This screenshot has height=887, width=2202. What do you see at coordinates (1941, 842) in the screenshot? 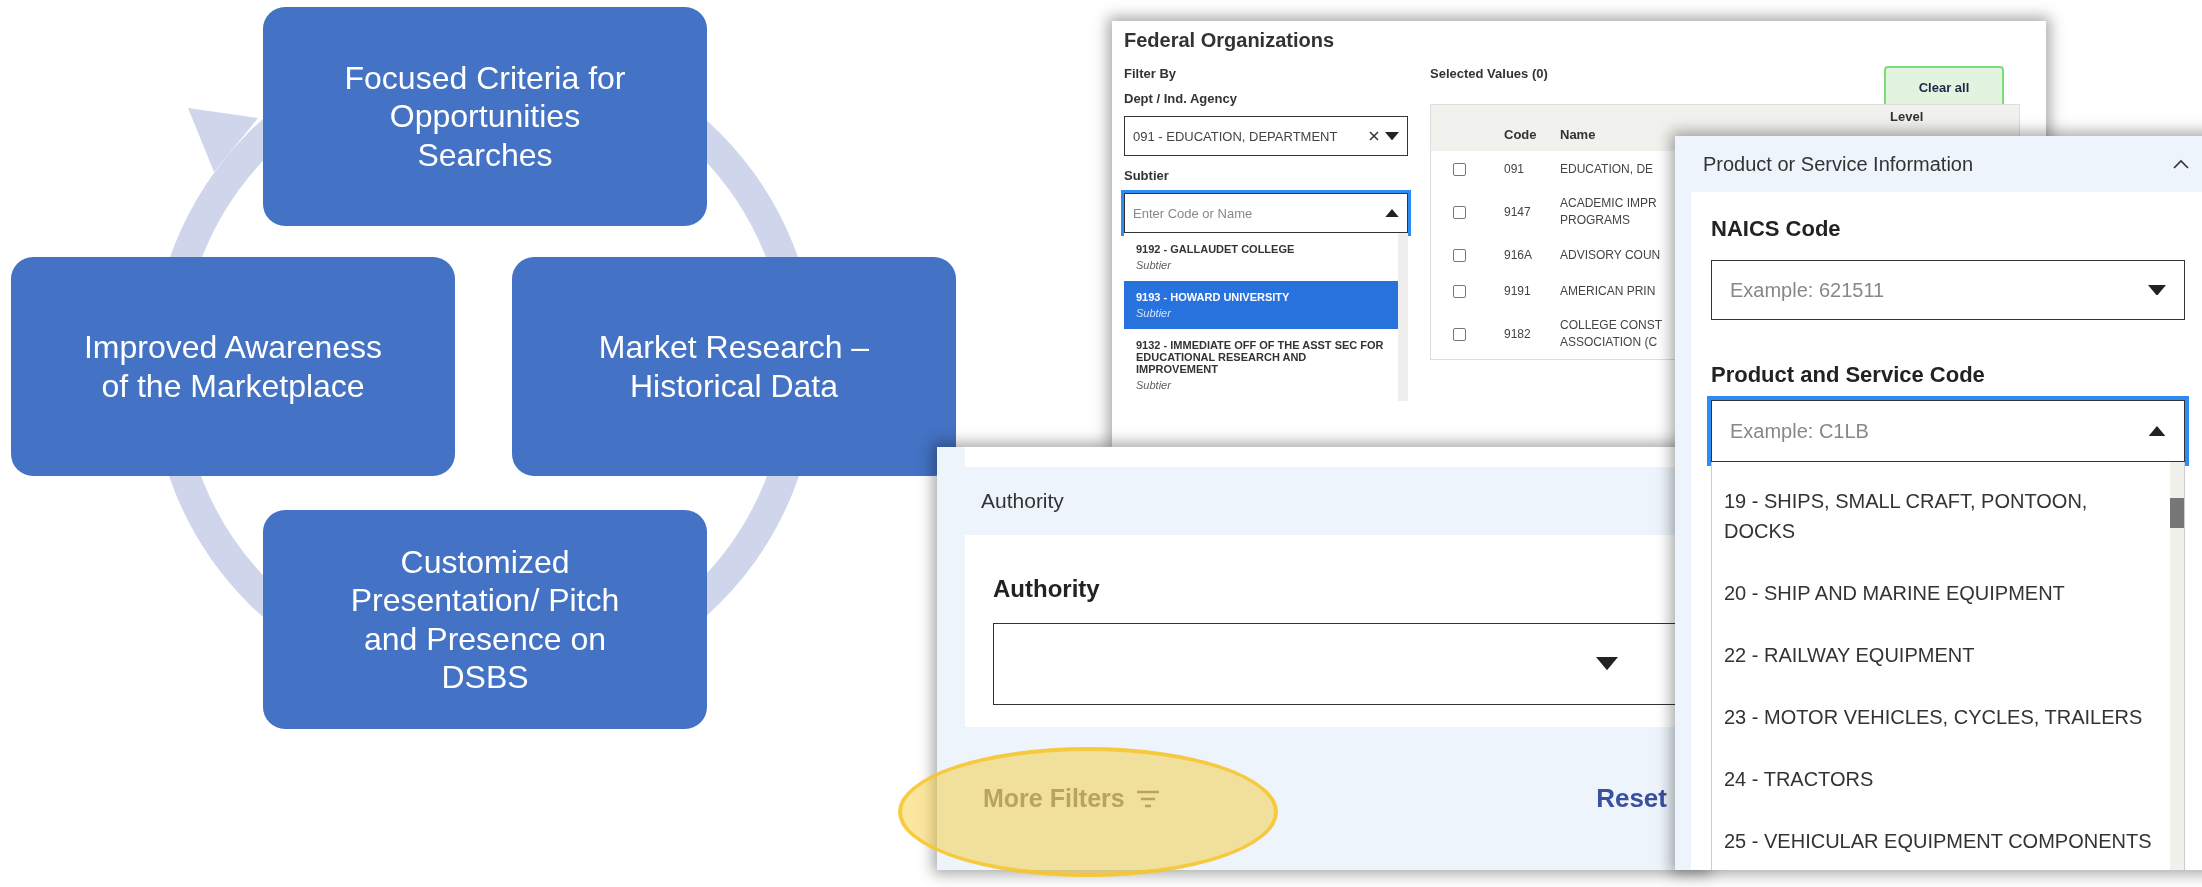
I see `psc-option: 25 - VEHICULAR EQUIPMENT COMPONENTS` at bounding box center [1941, 842].